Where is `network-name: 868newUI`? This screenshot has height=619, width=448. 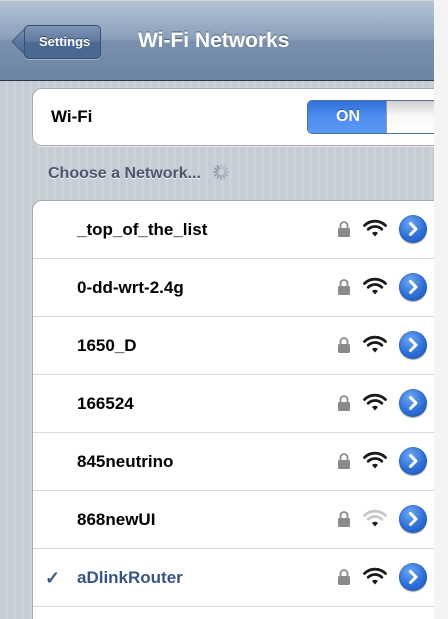
network-name: 868newUI is located at coordinates (116, 519).